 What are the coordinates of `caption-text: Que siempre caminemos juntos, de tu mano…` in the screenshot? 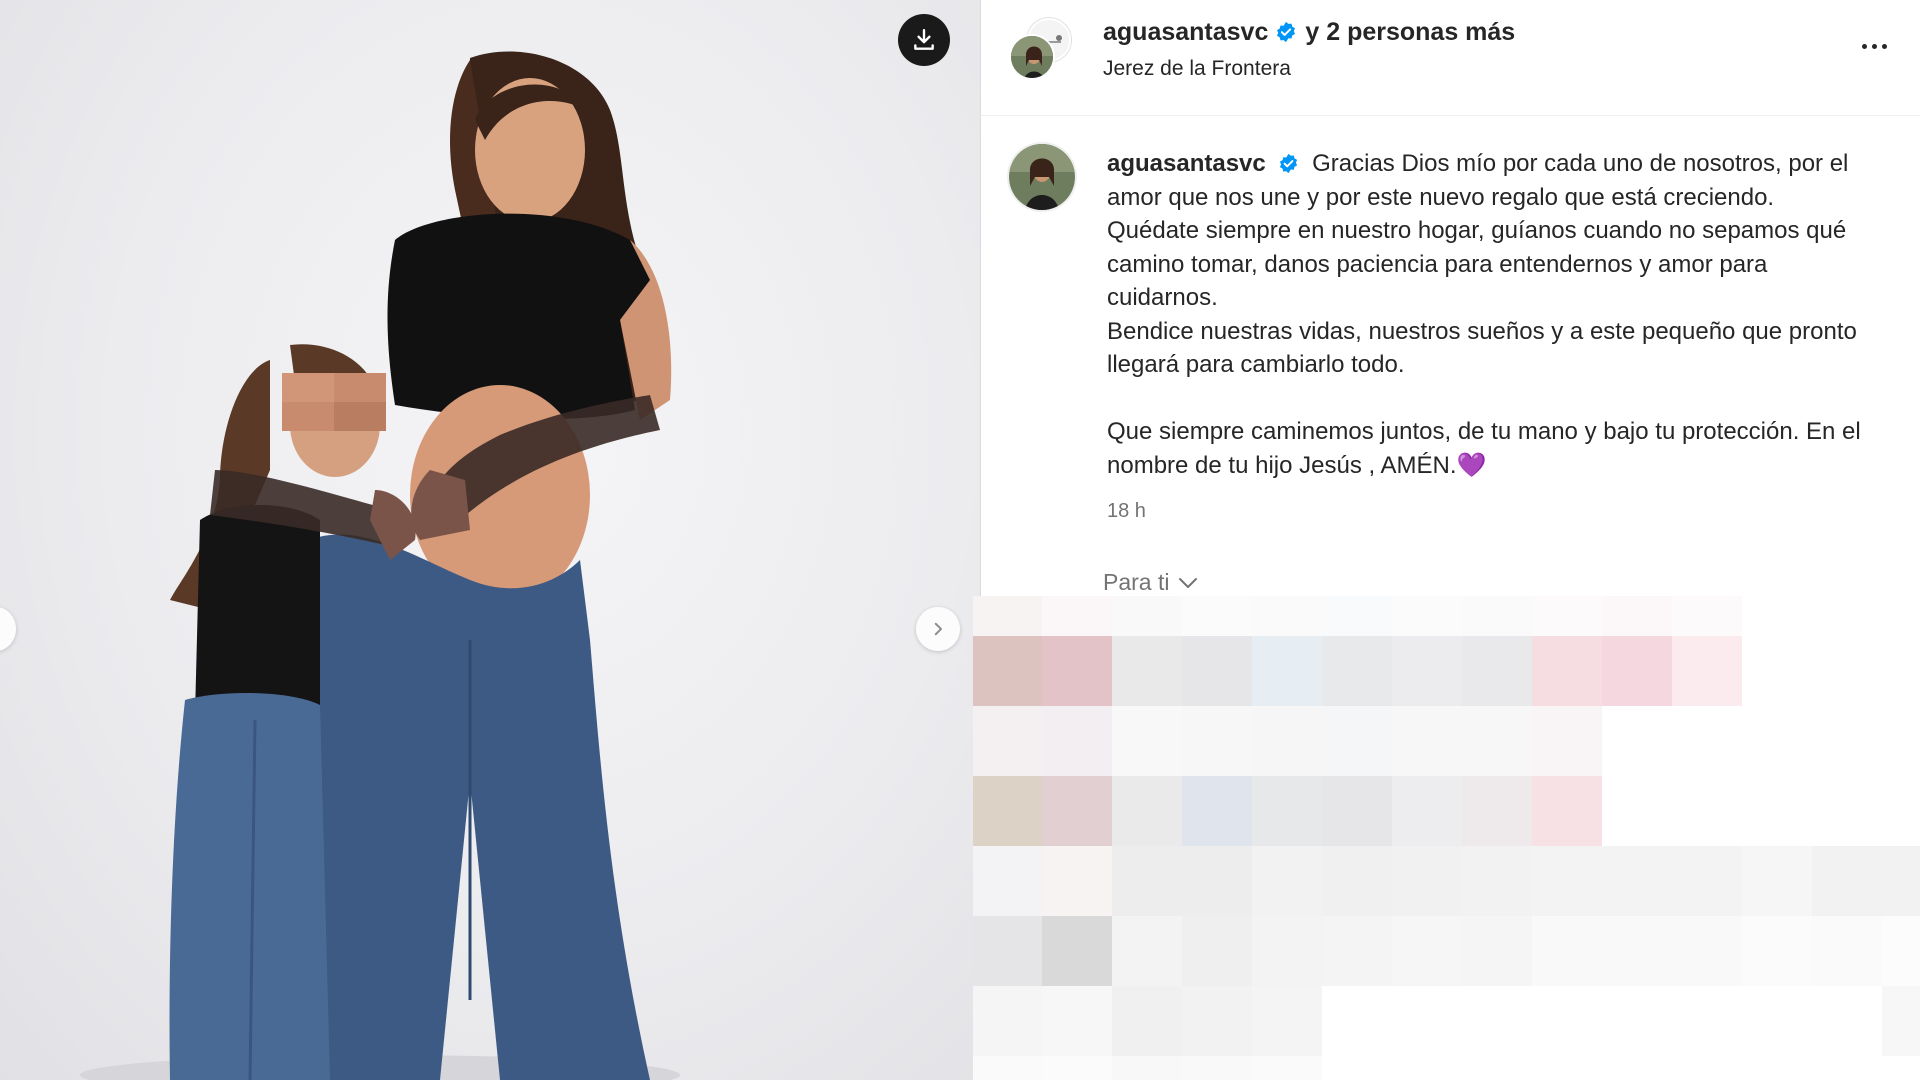 It's located at (1484, 448).